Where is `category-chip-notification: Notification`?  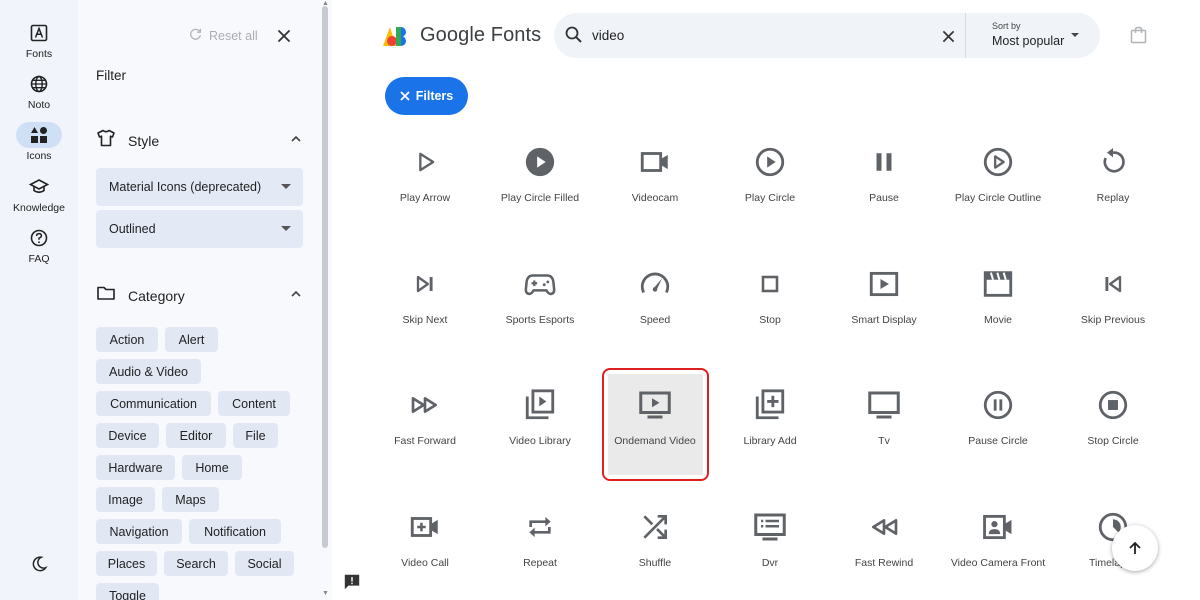 category-chip-notification: Notification is located at coordinates (235, 531).